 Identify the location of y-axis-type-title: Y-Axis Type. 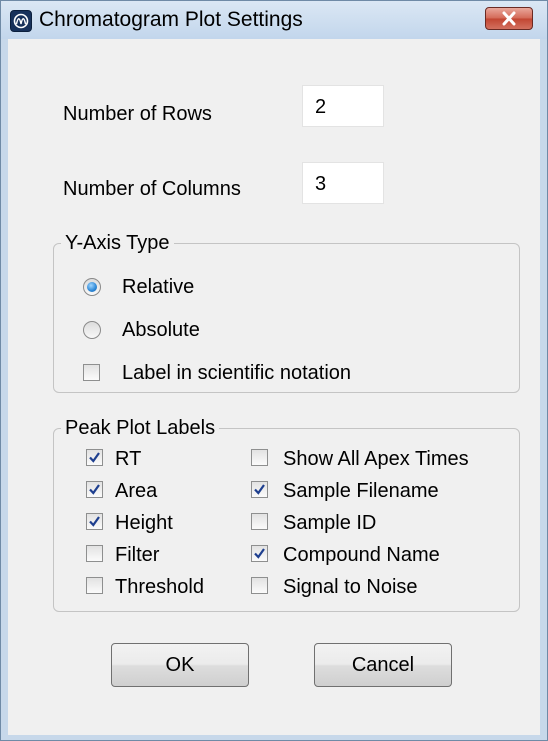
(117, 243).